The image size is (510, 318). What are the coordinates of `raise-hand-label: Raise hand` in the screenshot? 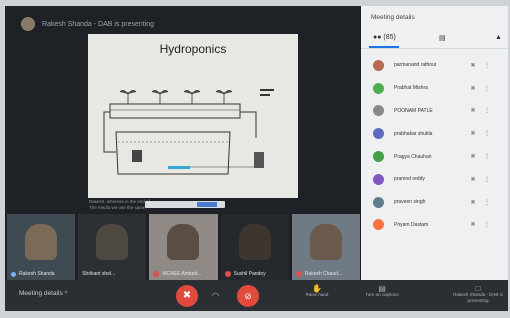 It's located at (317, 294).